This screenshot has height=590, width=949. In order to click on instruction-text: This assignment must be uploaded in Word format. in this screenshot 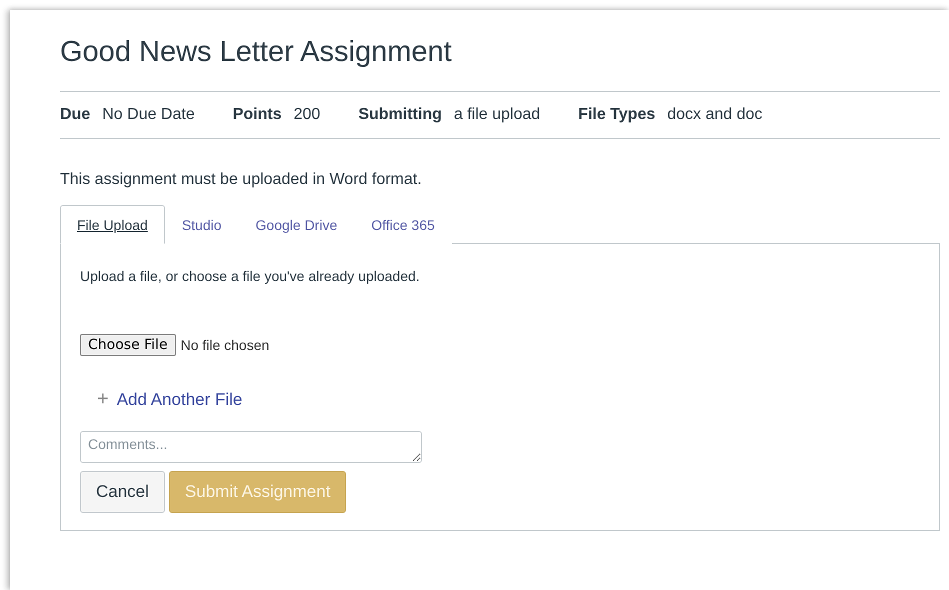, I will do `click(241, 180)`.